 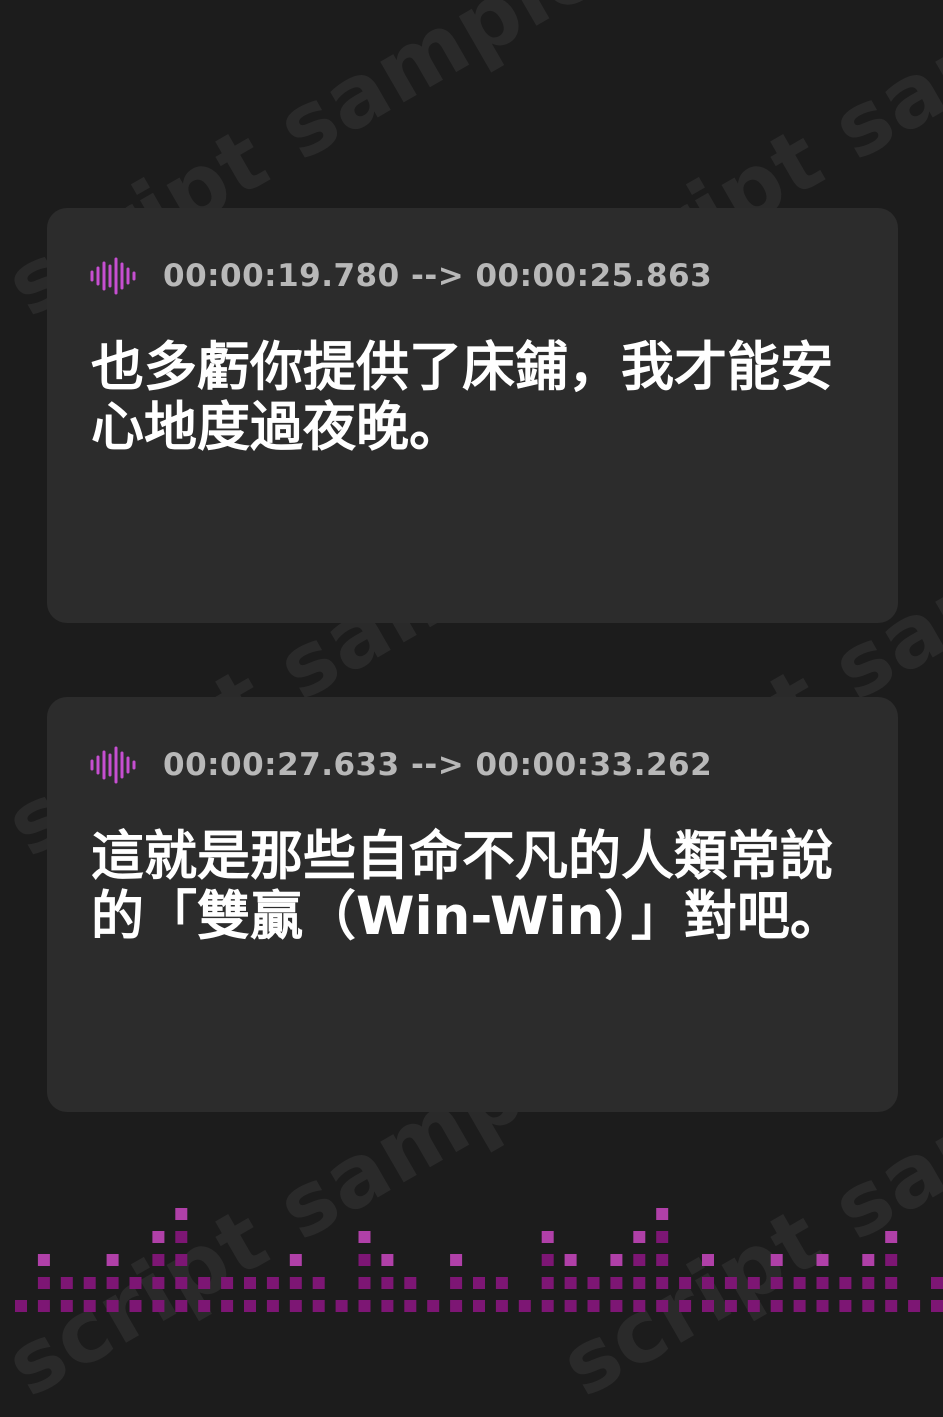 I want to click on timestamp: 00:00:27.633 --> 00:00:33.262, so click(x=438, y=765).